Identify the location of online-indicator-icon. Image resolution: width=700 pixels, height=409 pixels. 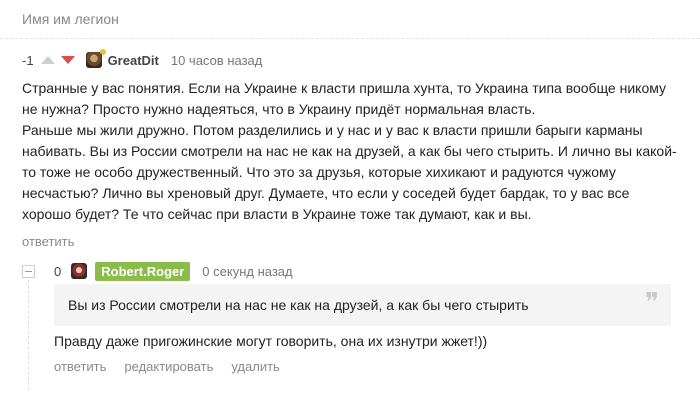
(102, 52).